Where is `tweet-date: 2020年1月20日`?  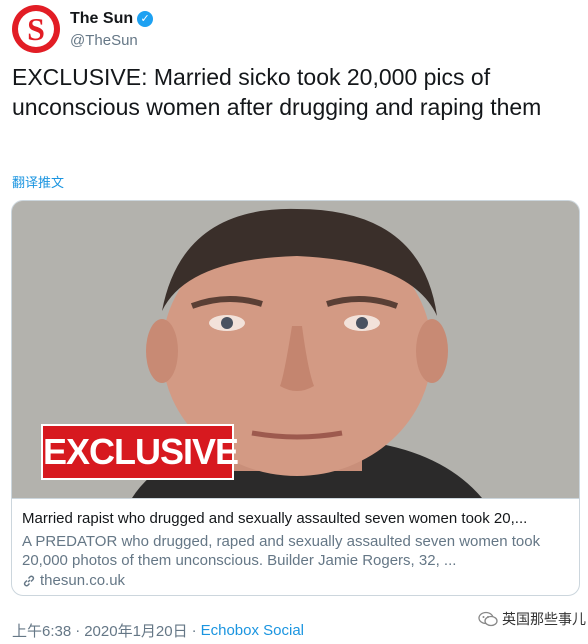
tweet-date: 2020年1月20日 is located at coordinates (135, 630).